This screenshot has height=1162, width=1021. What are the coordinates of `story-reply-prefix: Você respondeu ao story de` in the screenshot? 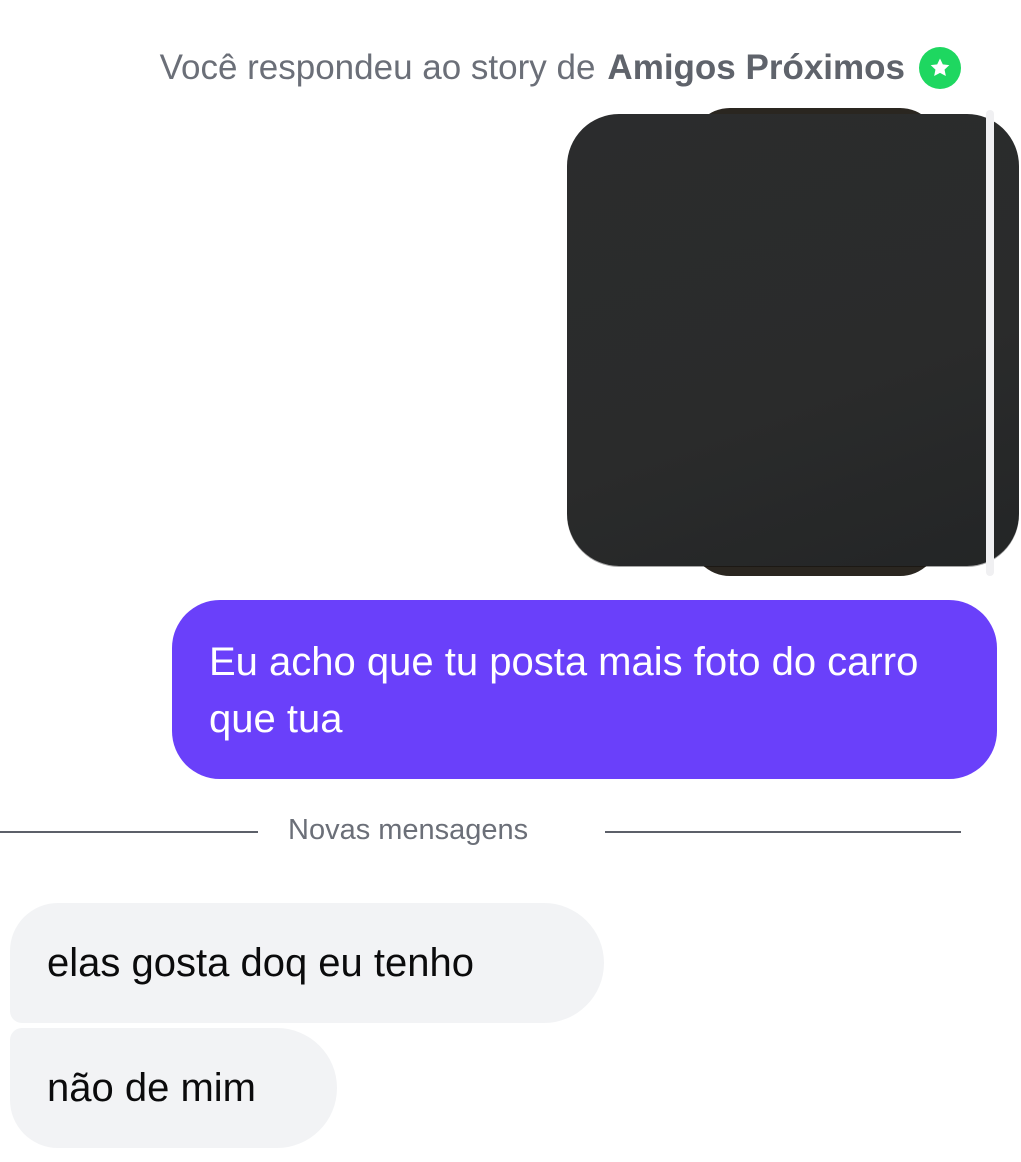 It's located at (377, 67).